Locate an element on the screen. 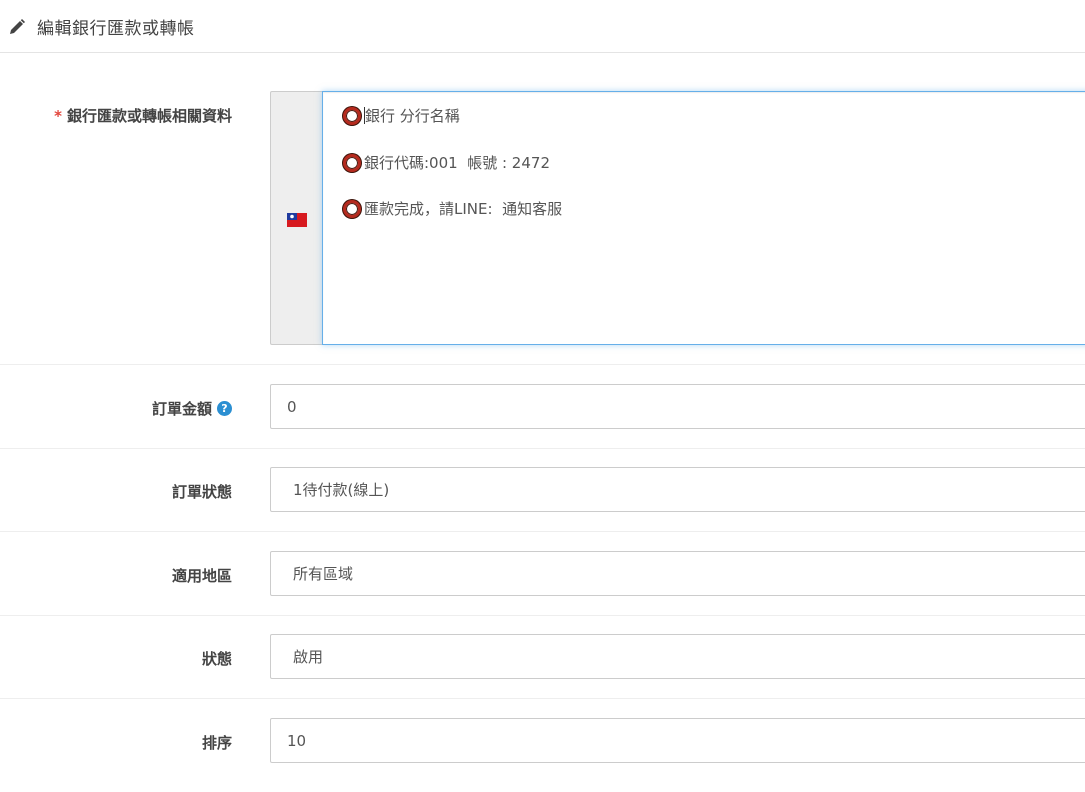 Image resolution: width=1085 pixels, height=792 pixels. bank-info-label-text: 銀行匯款或轉帳相關資料 is located at coordinates (149, 116).